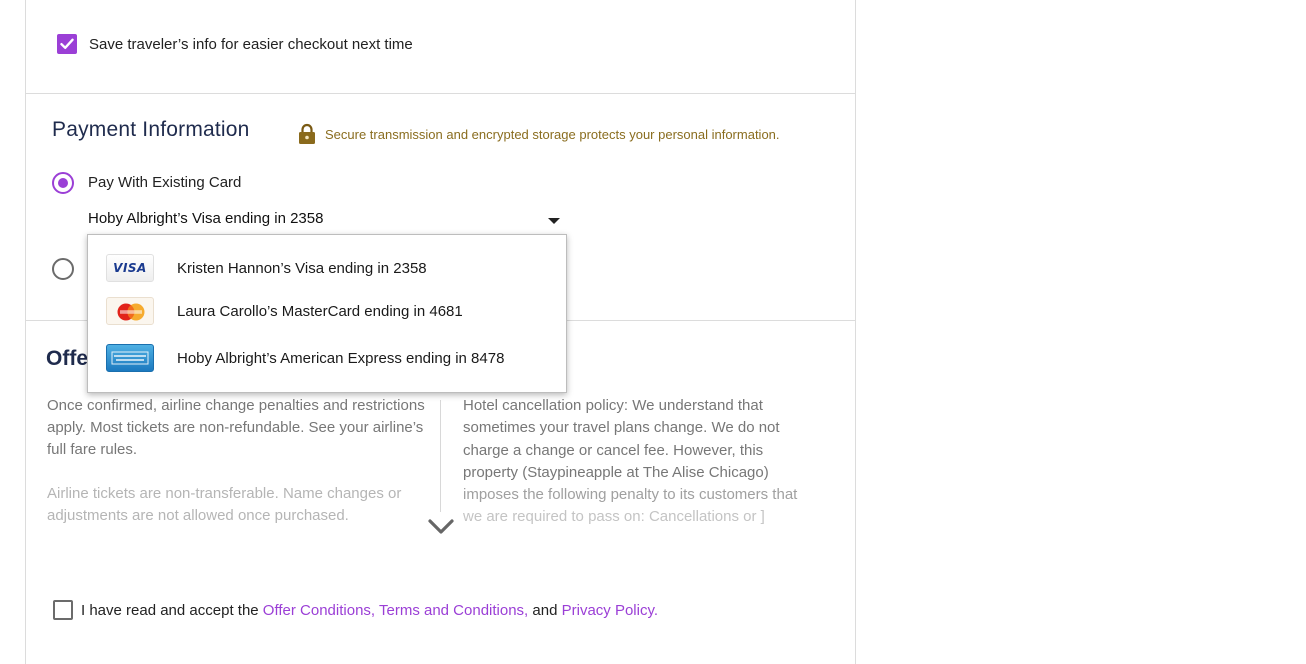  I want to click on chevron-down-icon, so click(441, 527).